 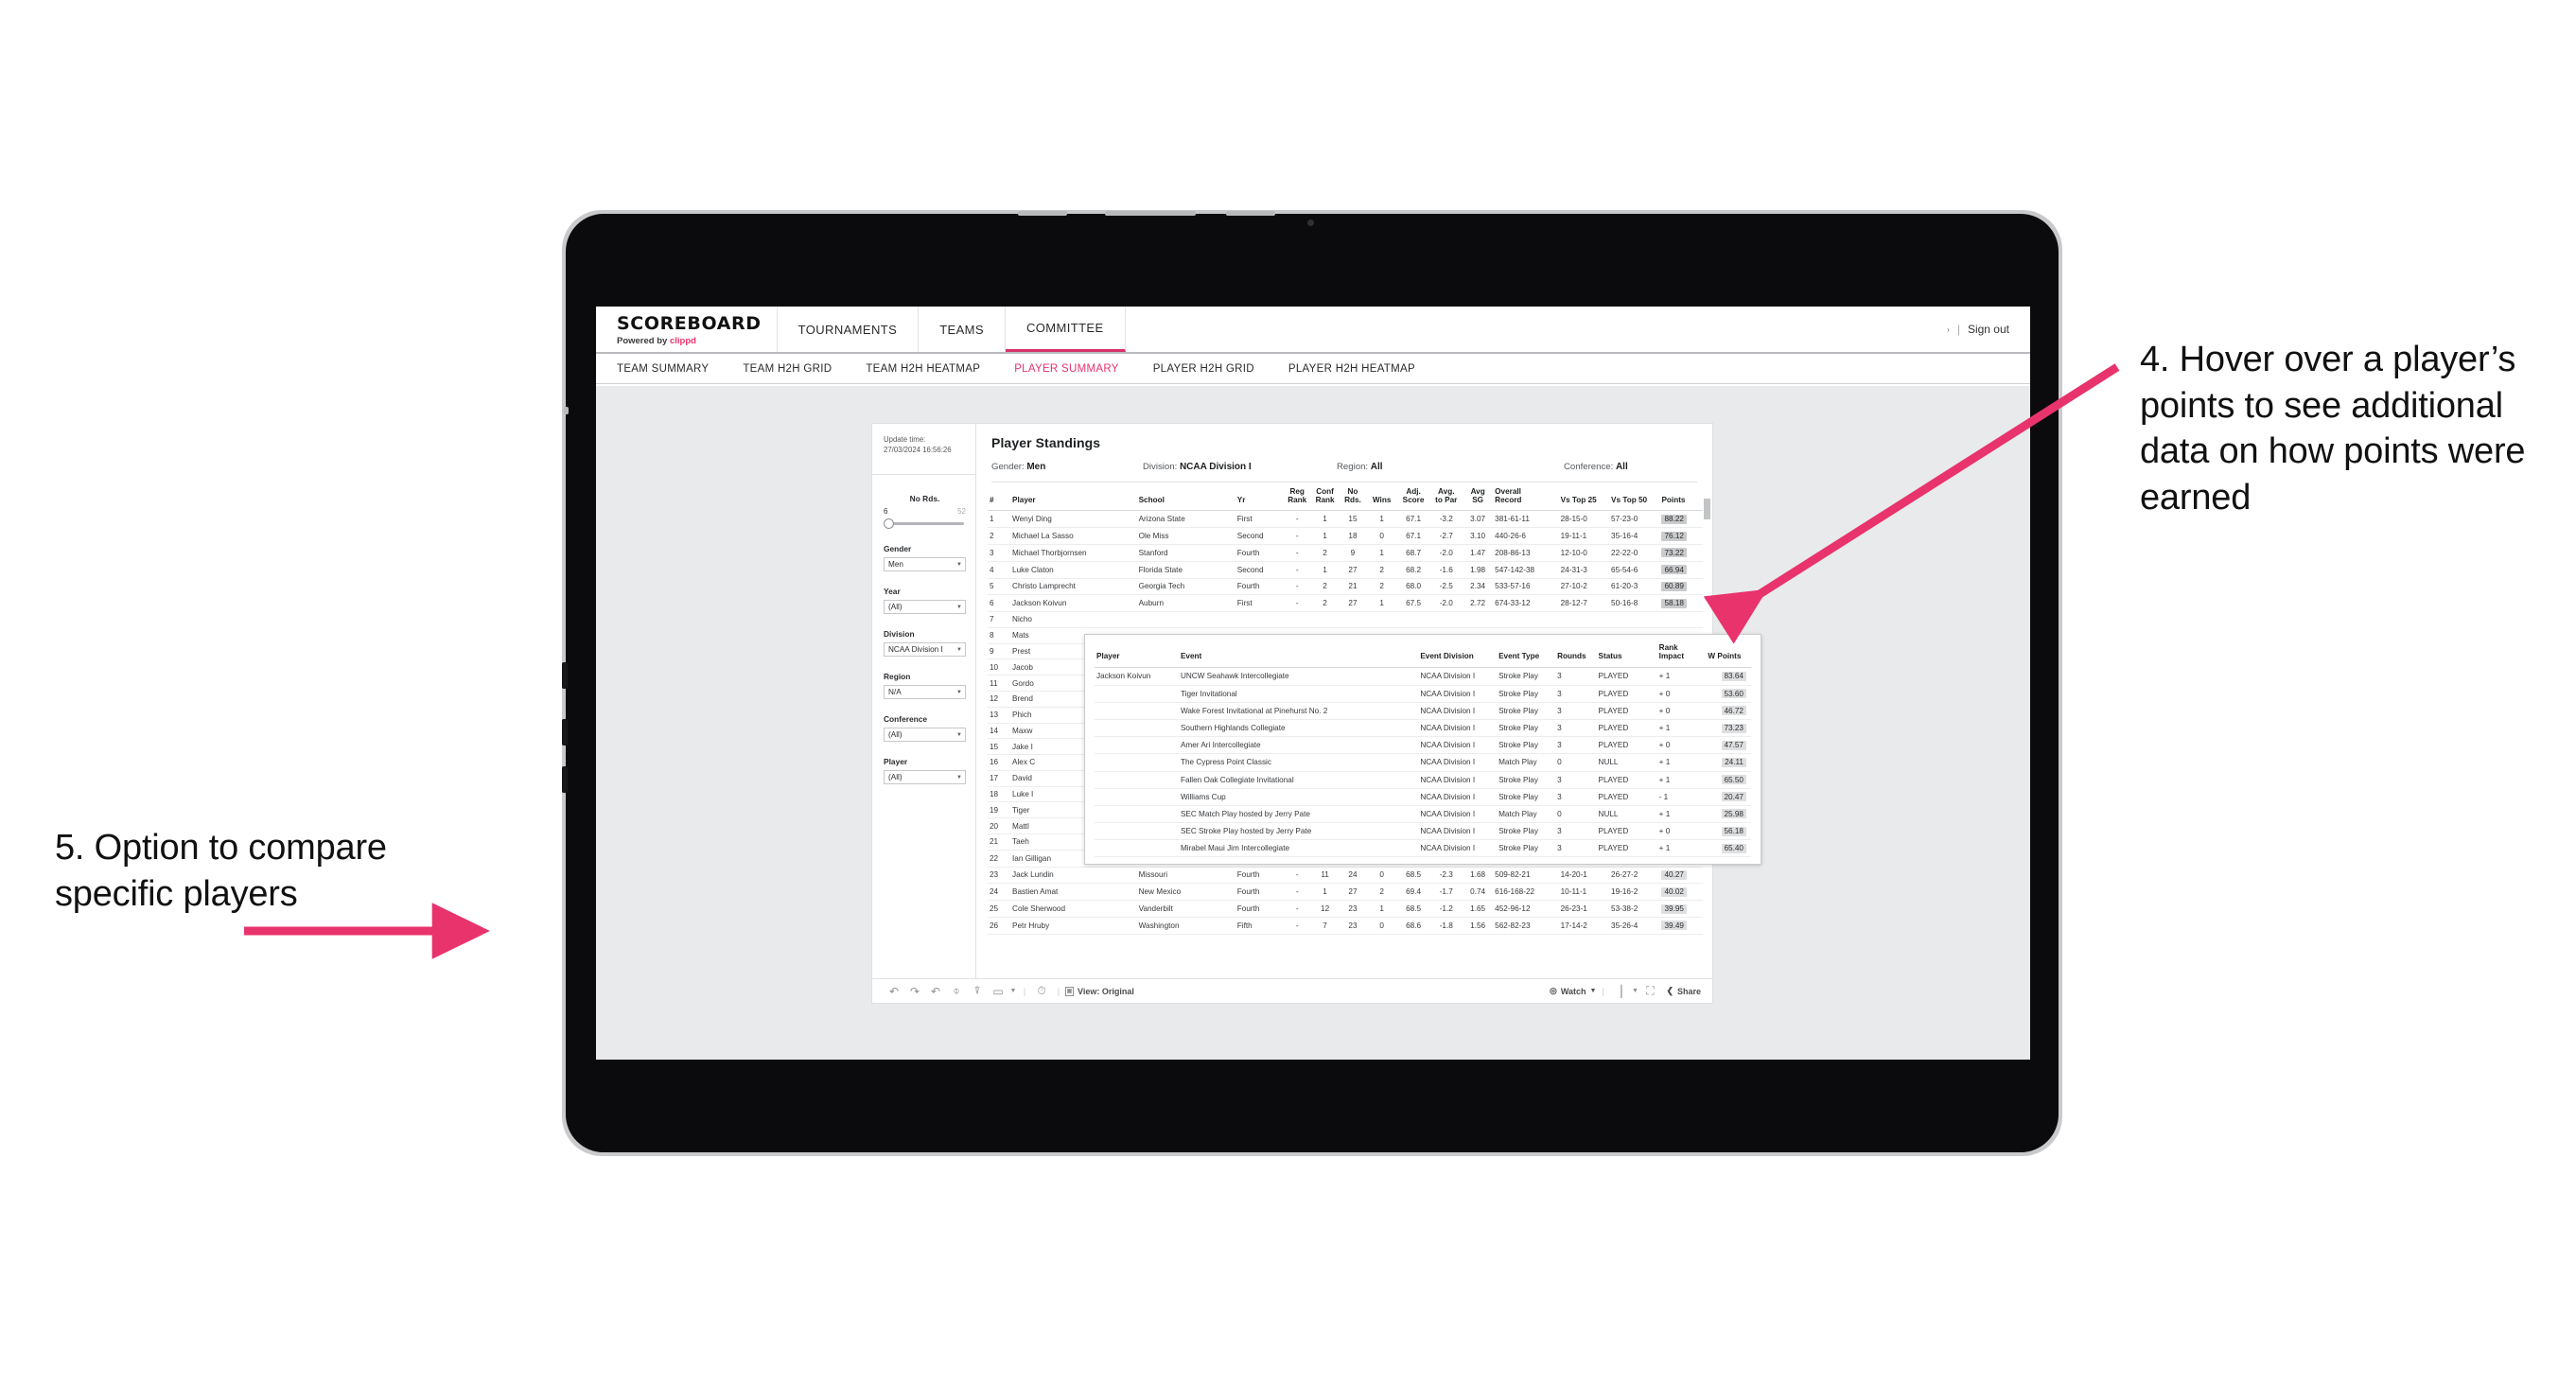 What do you see at coordinates (1682, 762) in the screenshot?
I see `tt-cell-rank-impact: + 1` at bounding box center [1682, 762].